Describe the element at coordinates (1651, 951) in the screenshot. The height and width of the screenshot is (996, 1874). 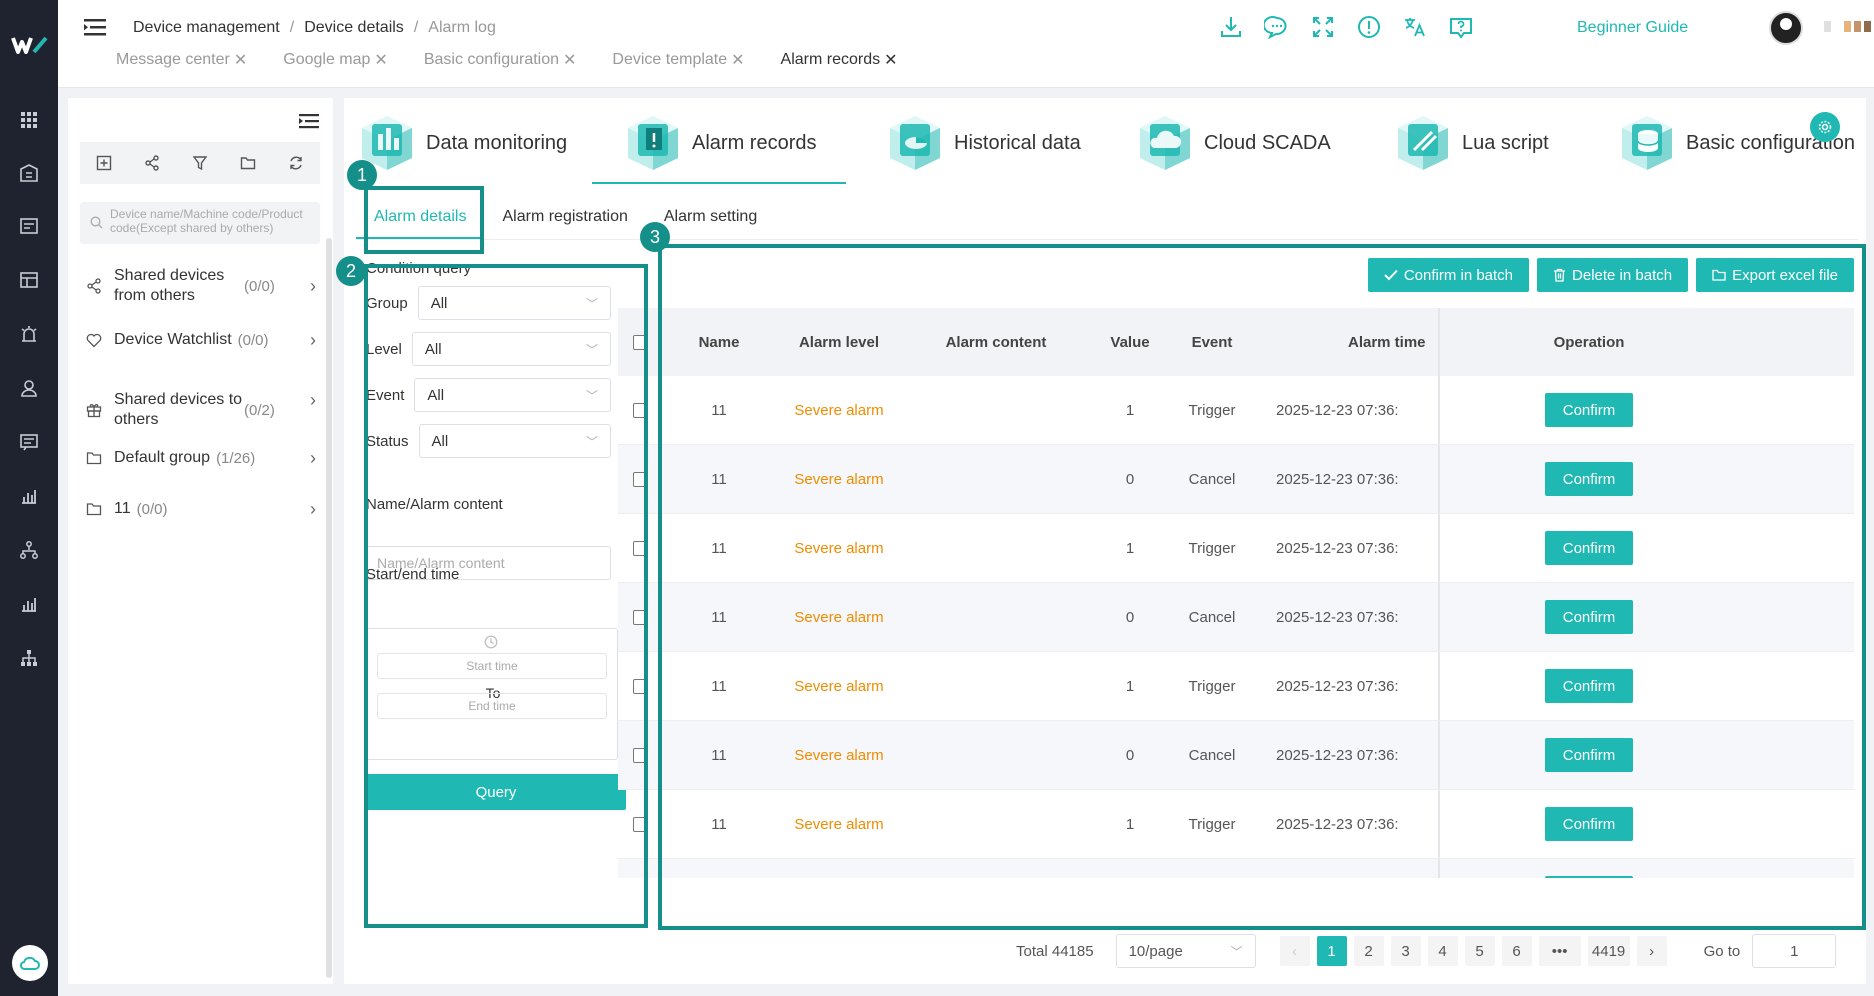
I see `next-page-button: ›` at that location.